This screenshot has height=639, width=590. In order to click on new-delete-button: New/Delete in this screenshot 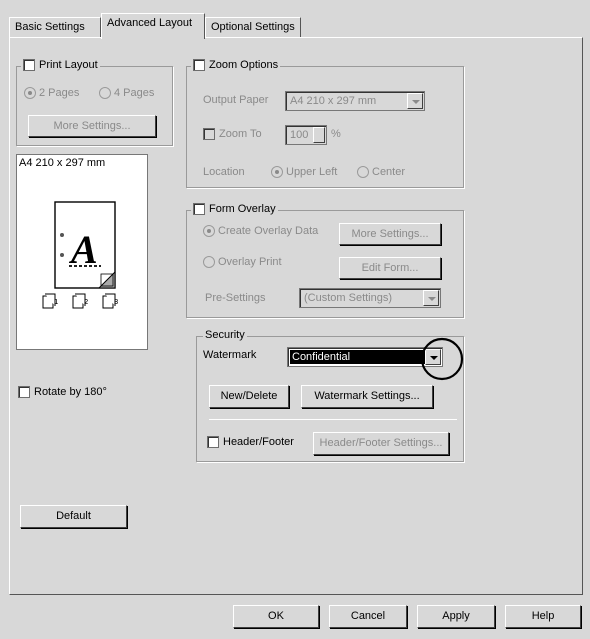, I will do `click(249, 396)`.